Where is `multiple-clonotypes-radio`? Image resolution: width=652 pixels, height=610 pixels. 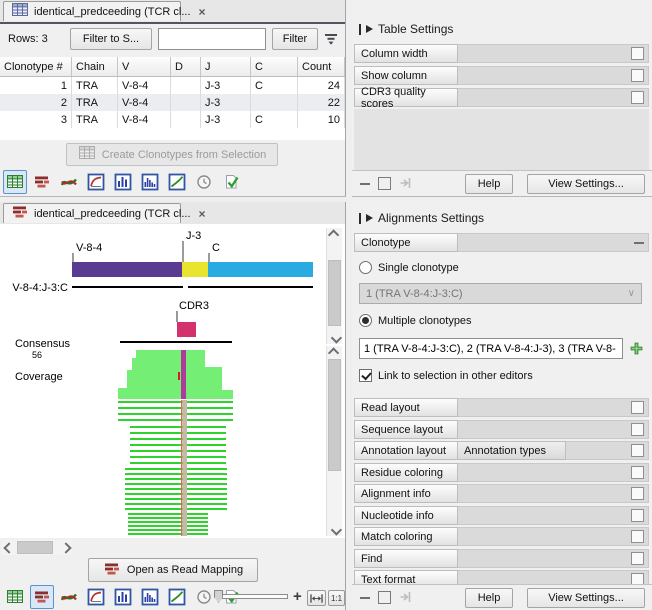
multiple-clonotypes-radio is located at coordinates (365, 320).